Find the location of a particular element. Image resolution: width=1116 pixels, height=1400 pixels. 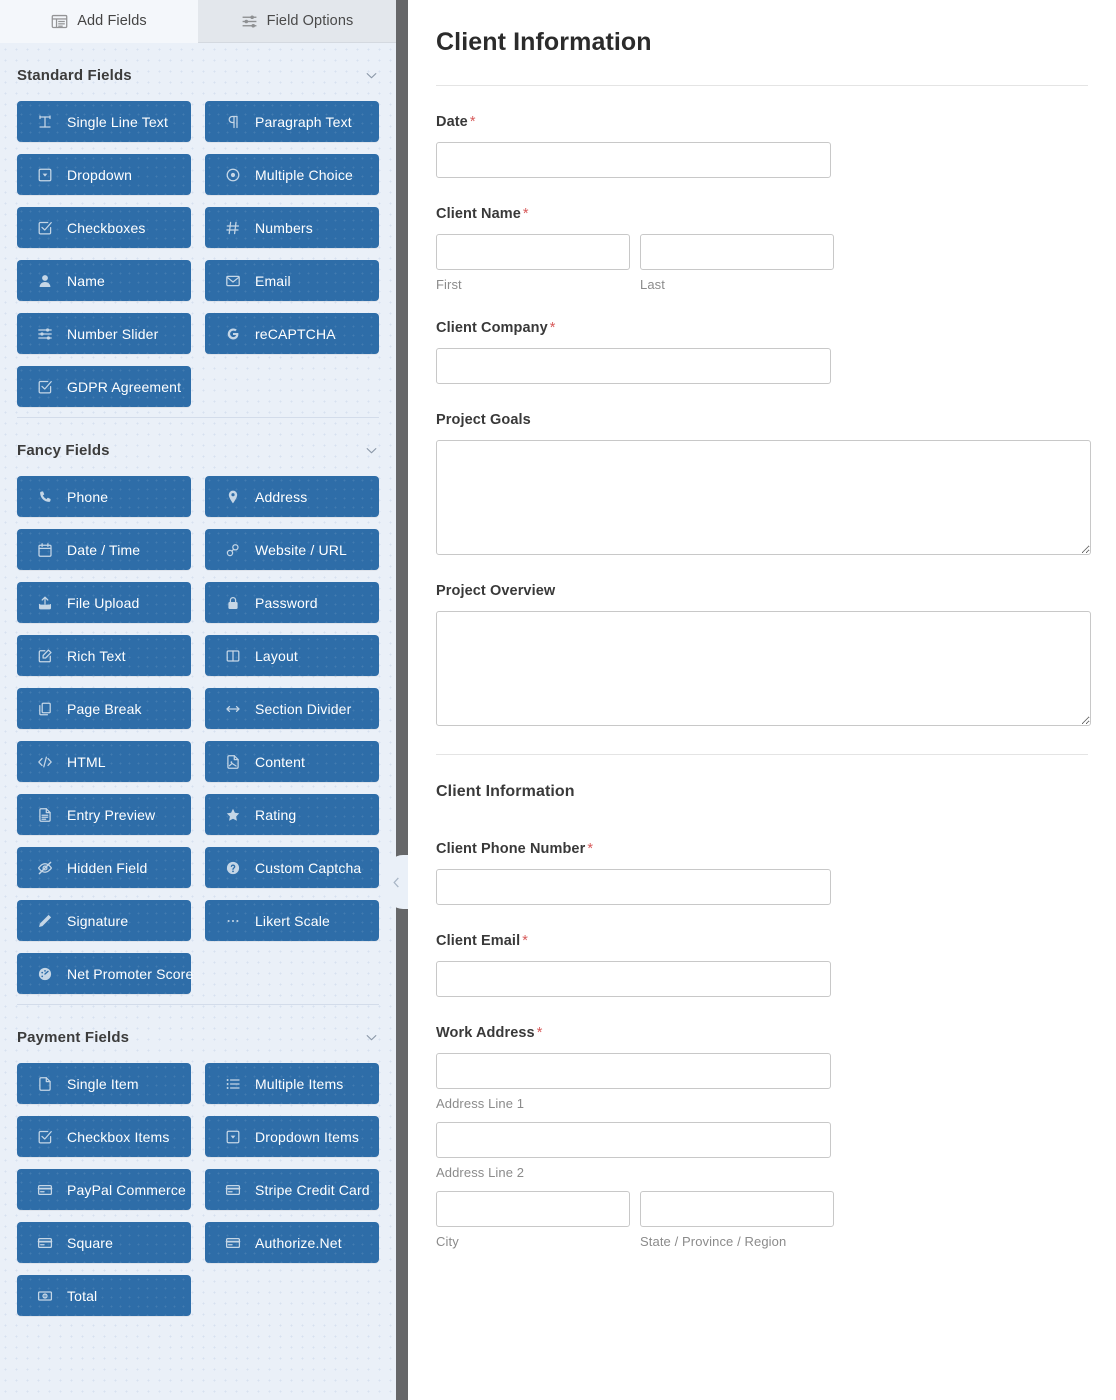

field-button-net-promoter-score: Net Promoter Score is located at coordinates (105, 973).